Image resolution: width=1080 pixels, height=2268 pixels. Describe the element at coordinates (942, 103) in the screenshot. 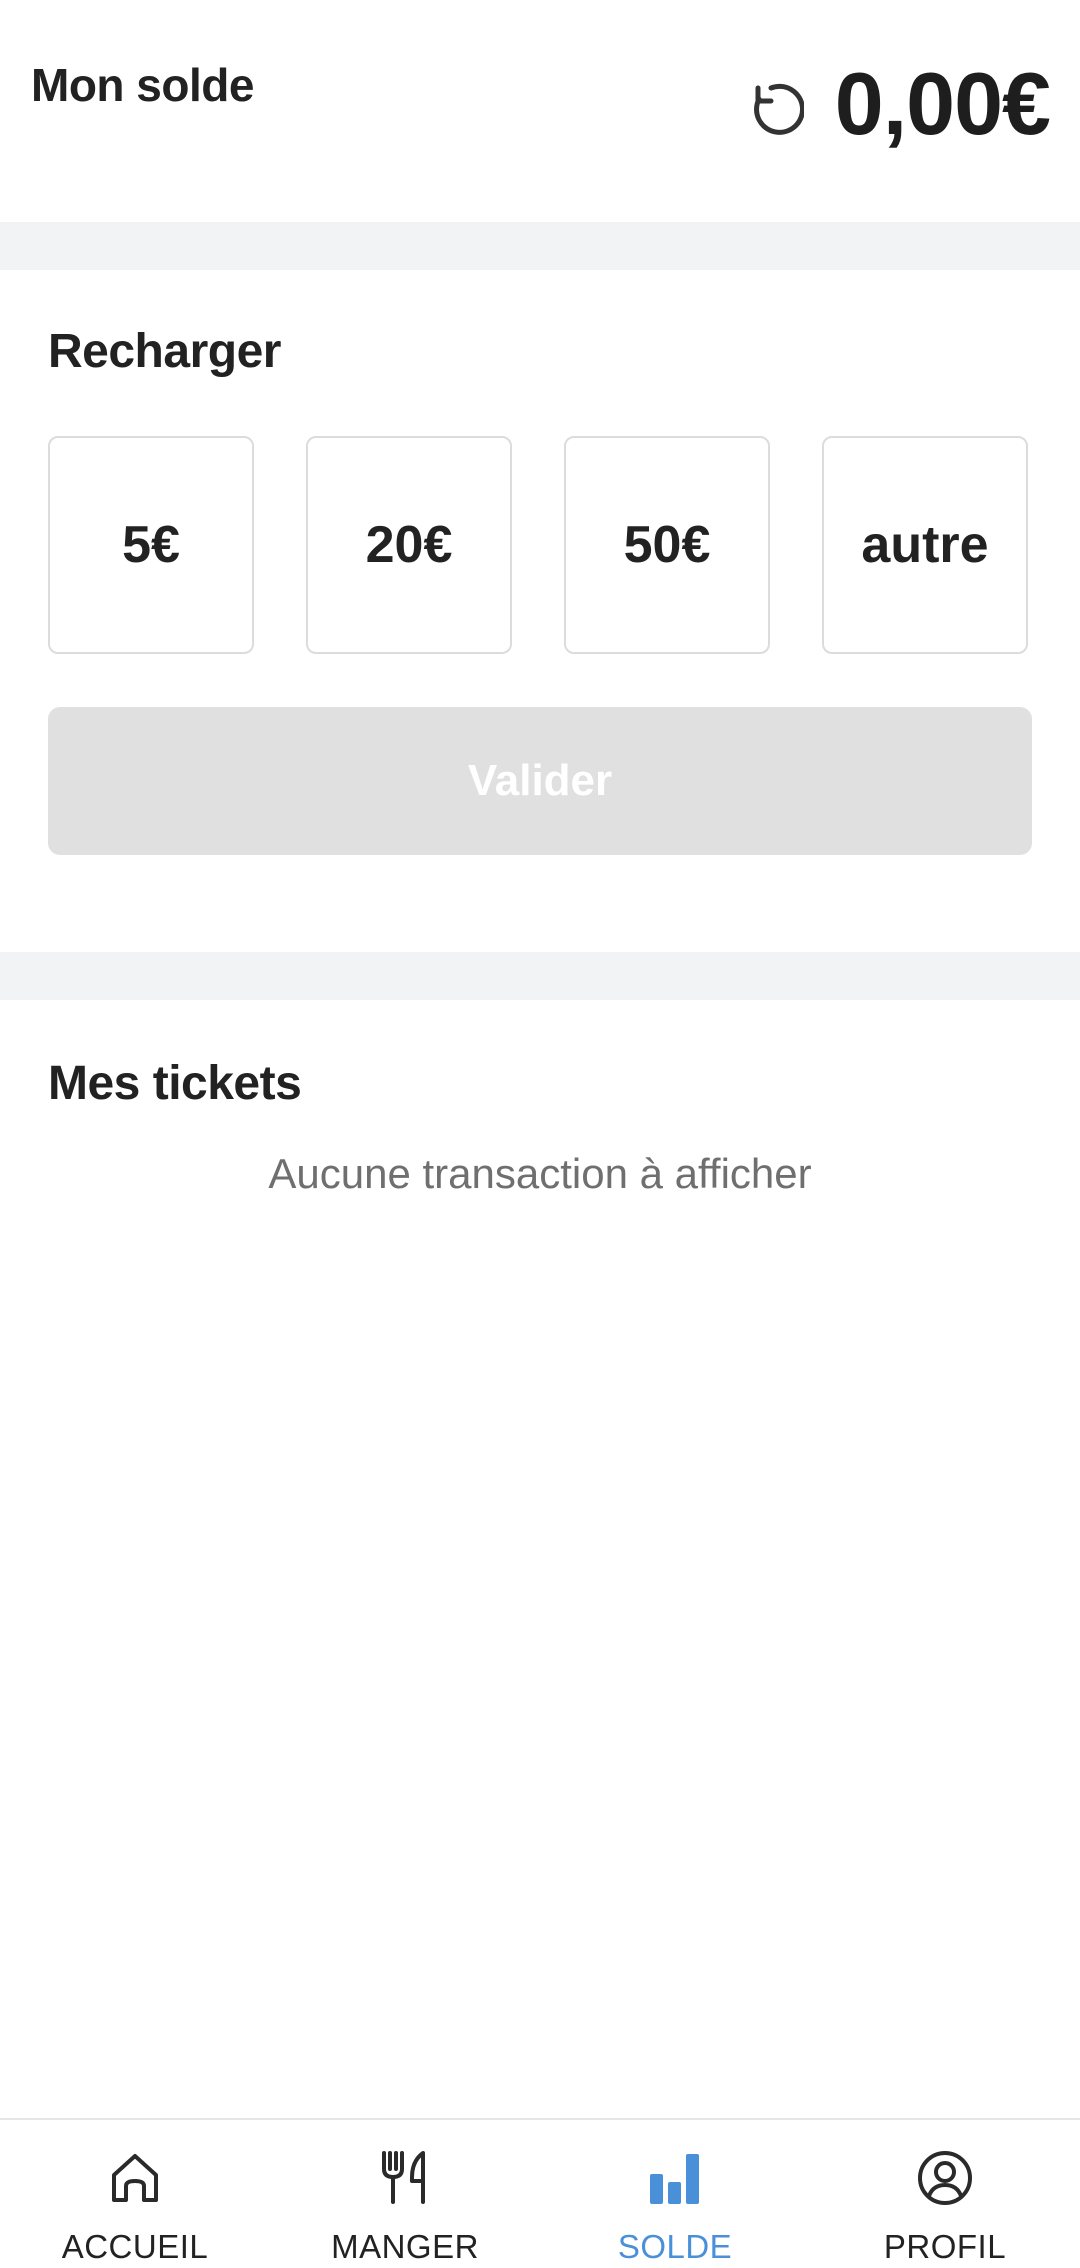

I see `balance-amount: 0,00€` at that location.